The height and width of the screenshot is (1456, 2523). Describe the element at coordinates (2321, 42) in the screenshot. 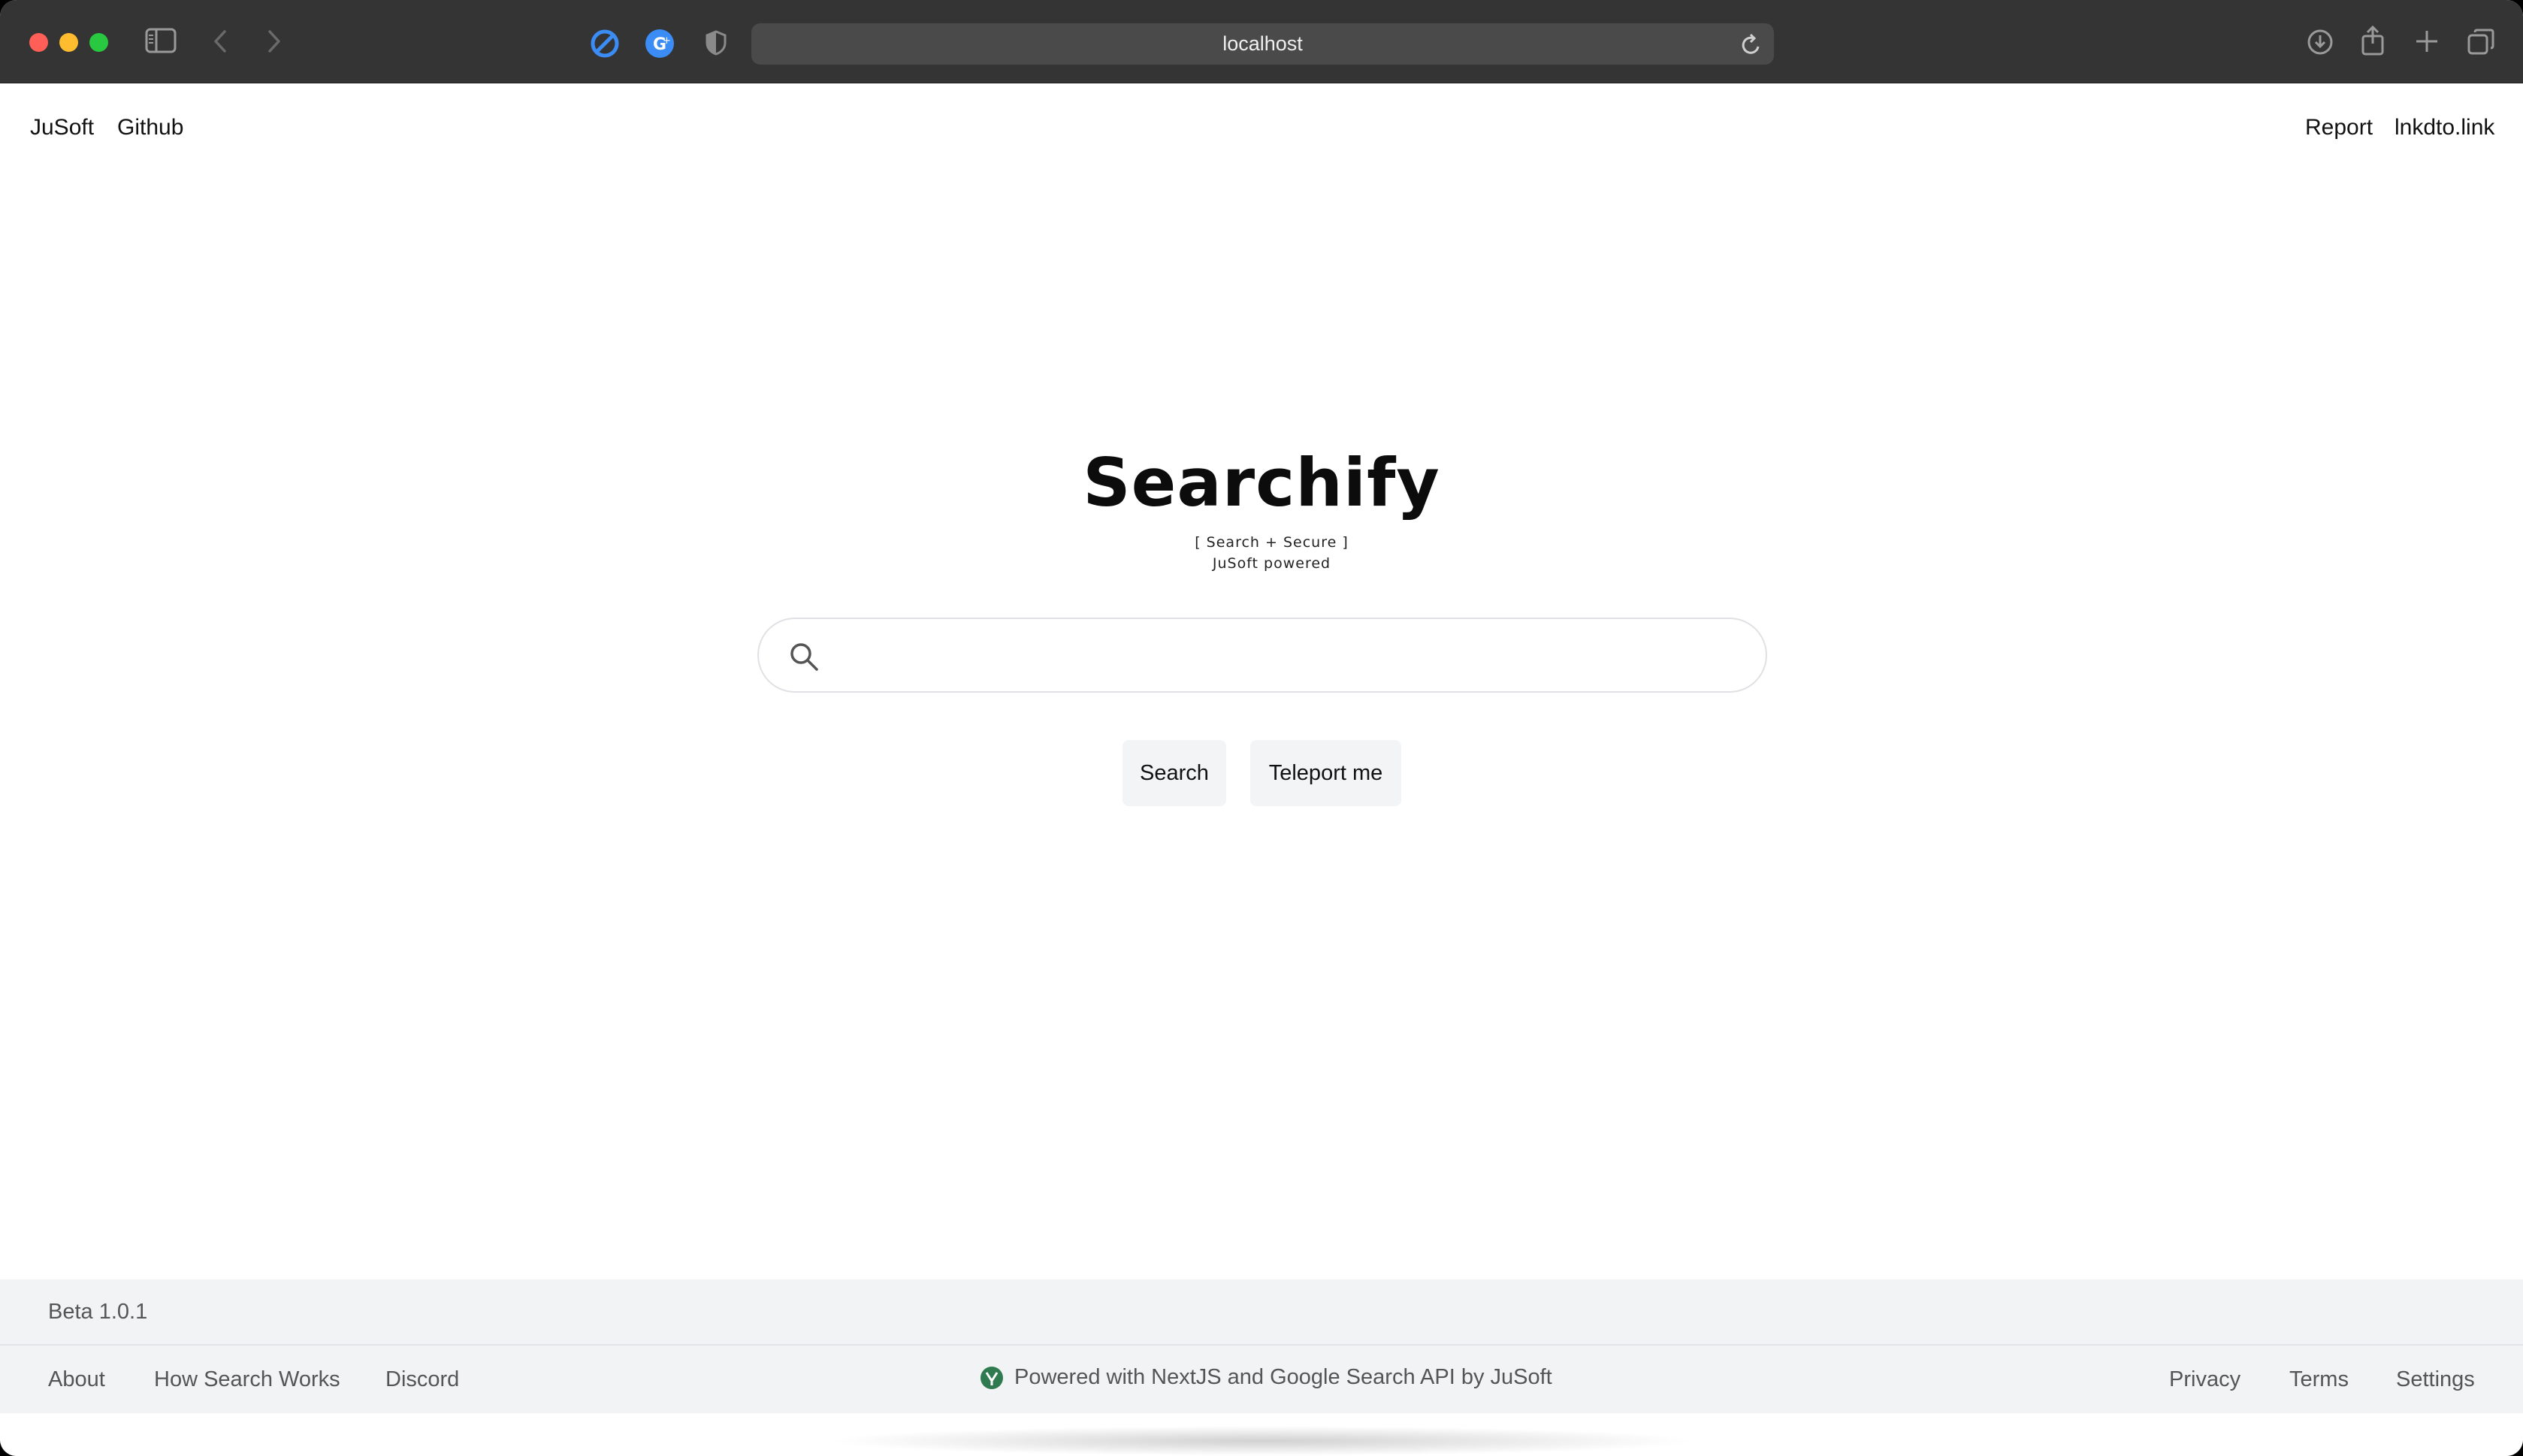

I see `download-icon` at that location.